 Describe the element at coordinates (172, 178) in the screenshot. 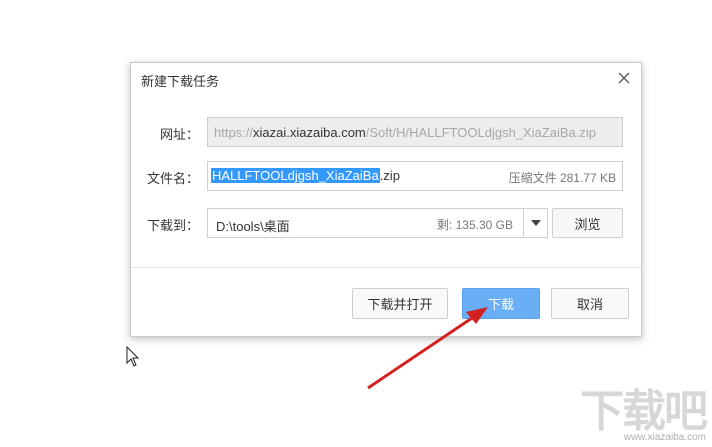

I see `filename-label: 文件名：` at that location.